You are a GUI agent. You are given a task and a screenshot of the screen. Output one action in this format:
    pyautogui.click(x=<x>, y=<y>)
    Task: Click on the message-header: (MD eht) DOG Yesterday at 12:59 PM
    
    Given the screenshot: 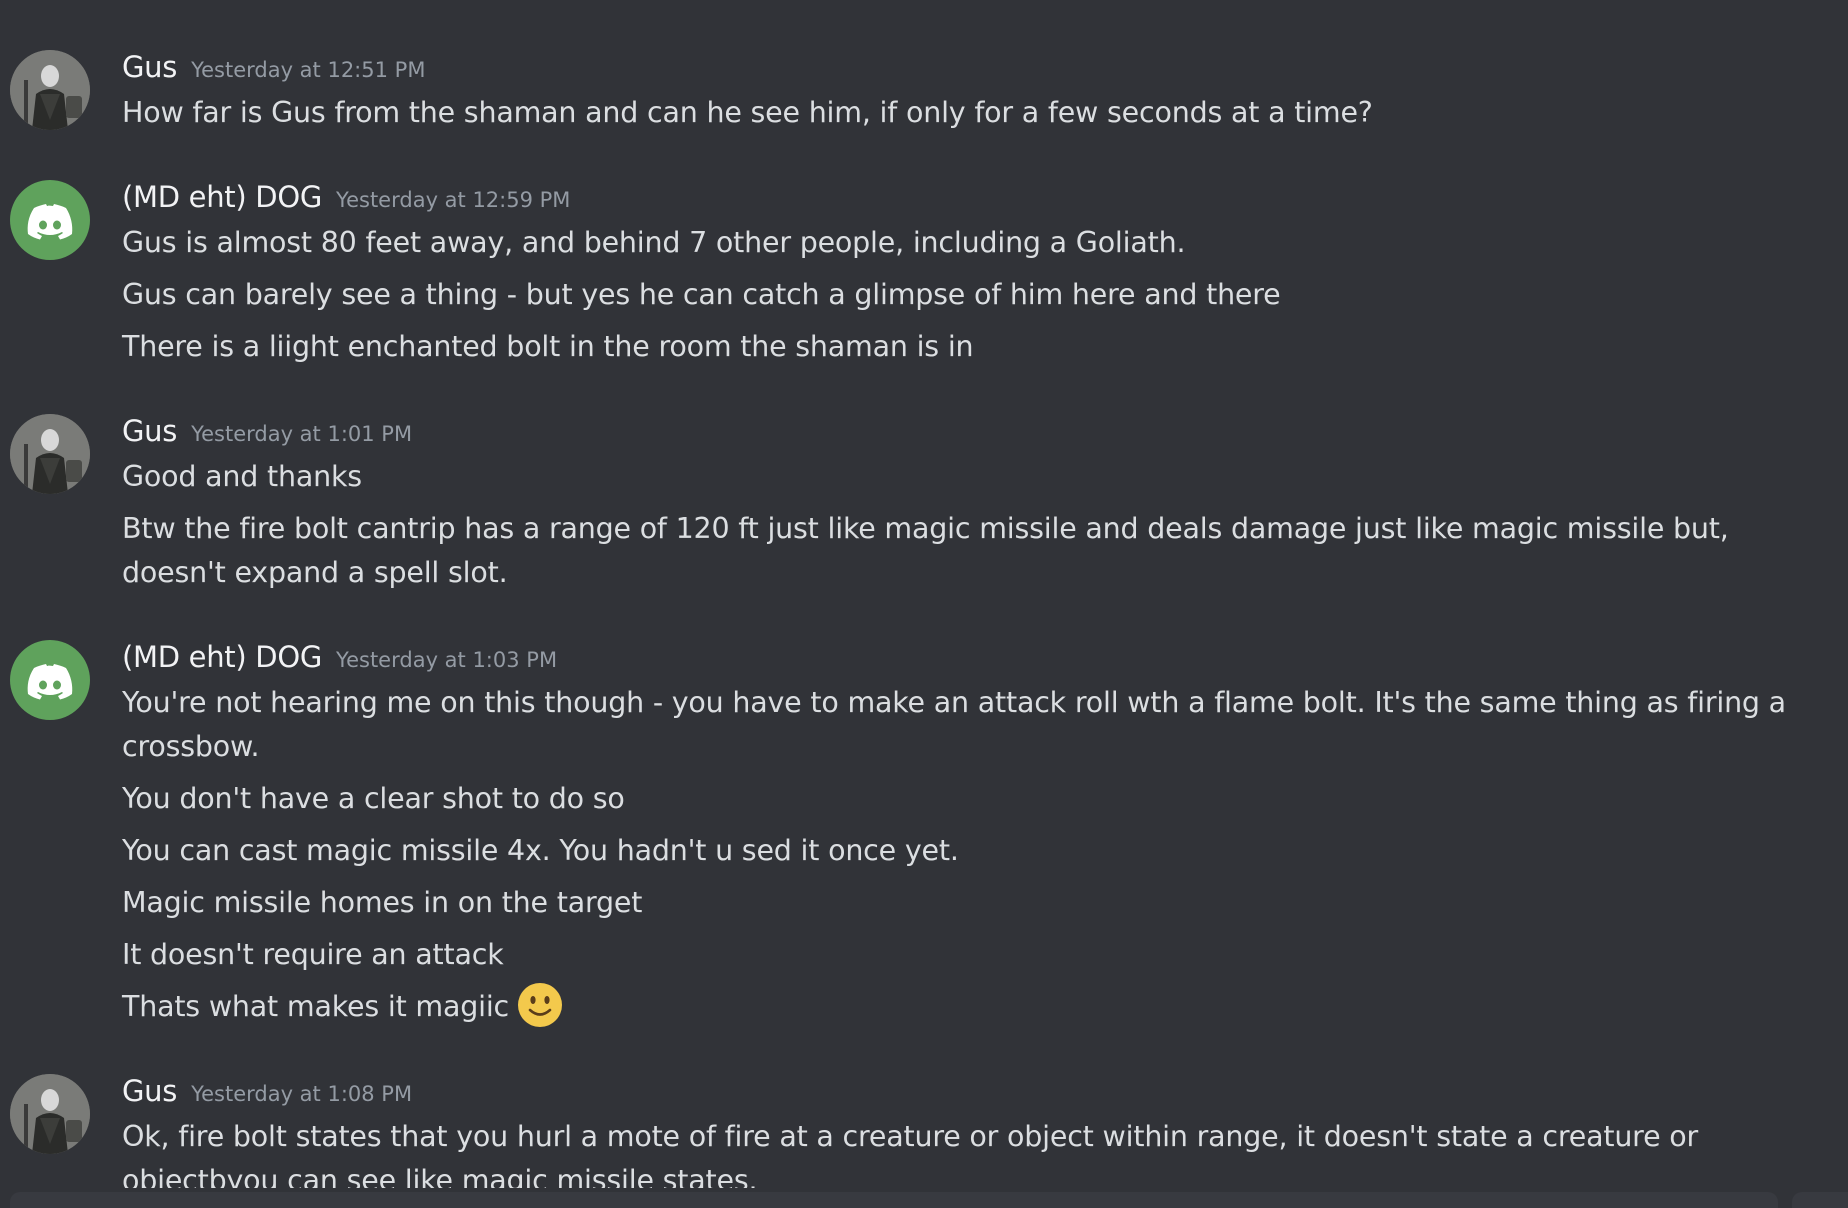 What is the action you would take?
    pyautogui.click(x=346, y=197)
    